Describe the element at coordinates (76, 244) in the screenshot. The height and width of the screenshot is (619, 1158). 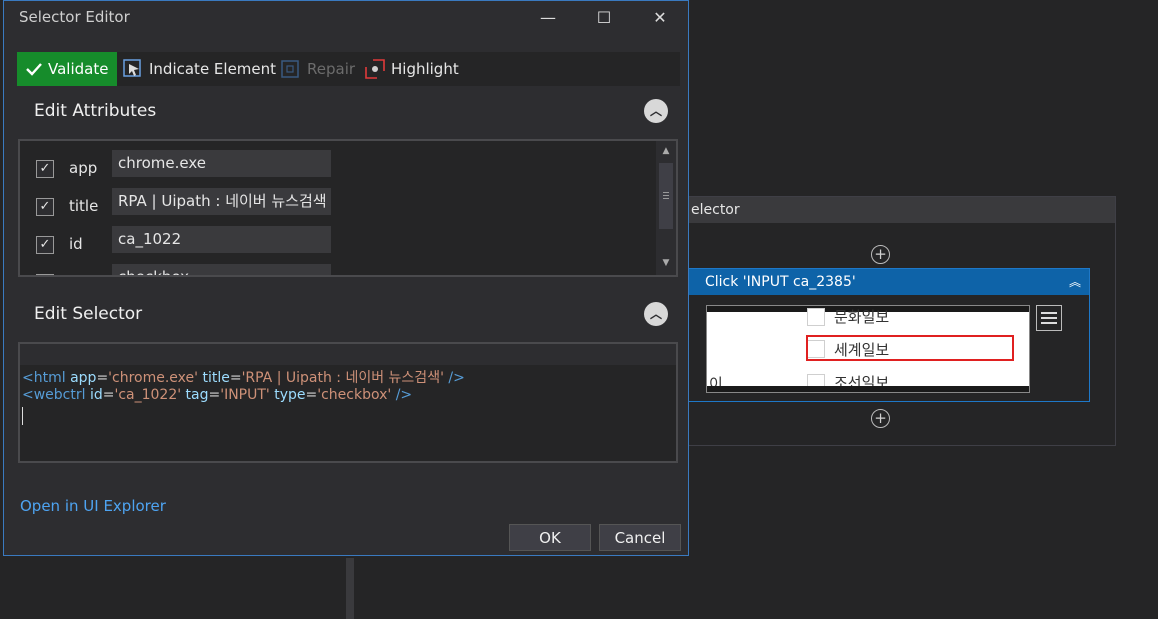
I see `attribute-name: id` at that location.